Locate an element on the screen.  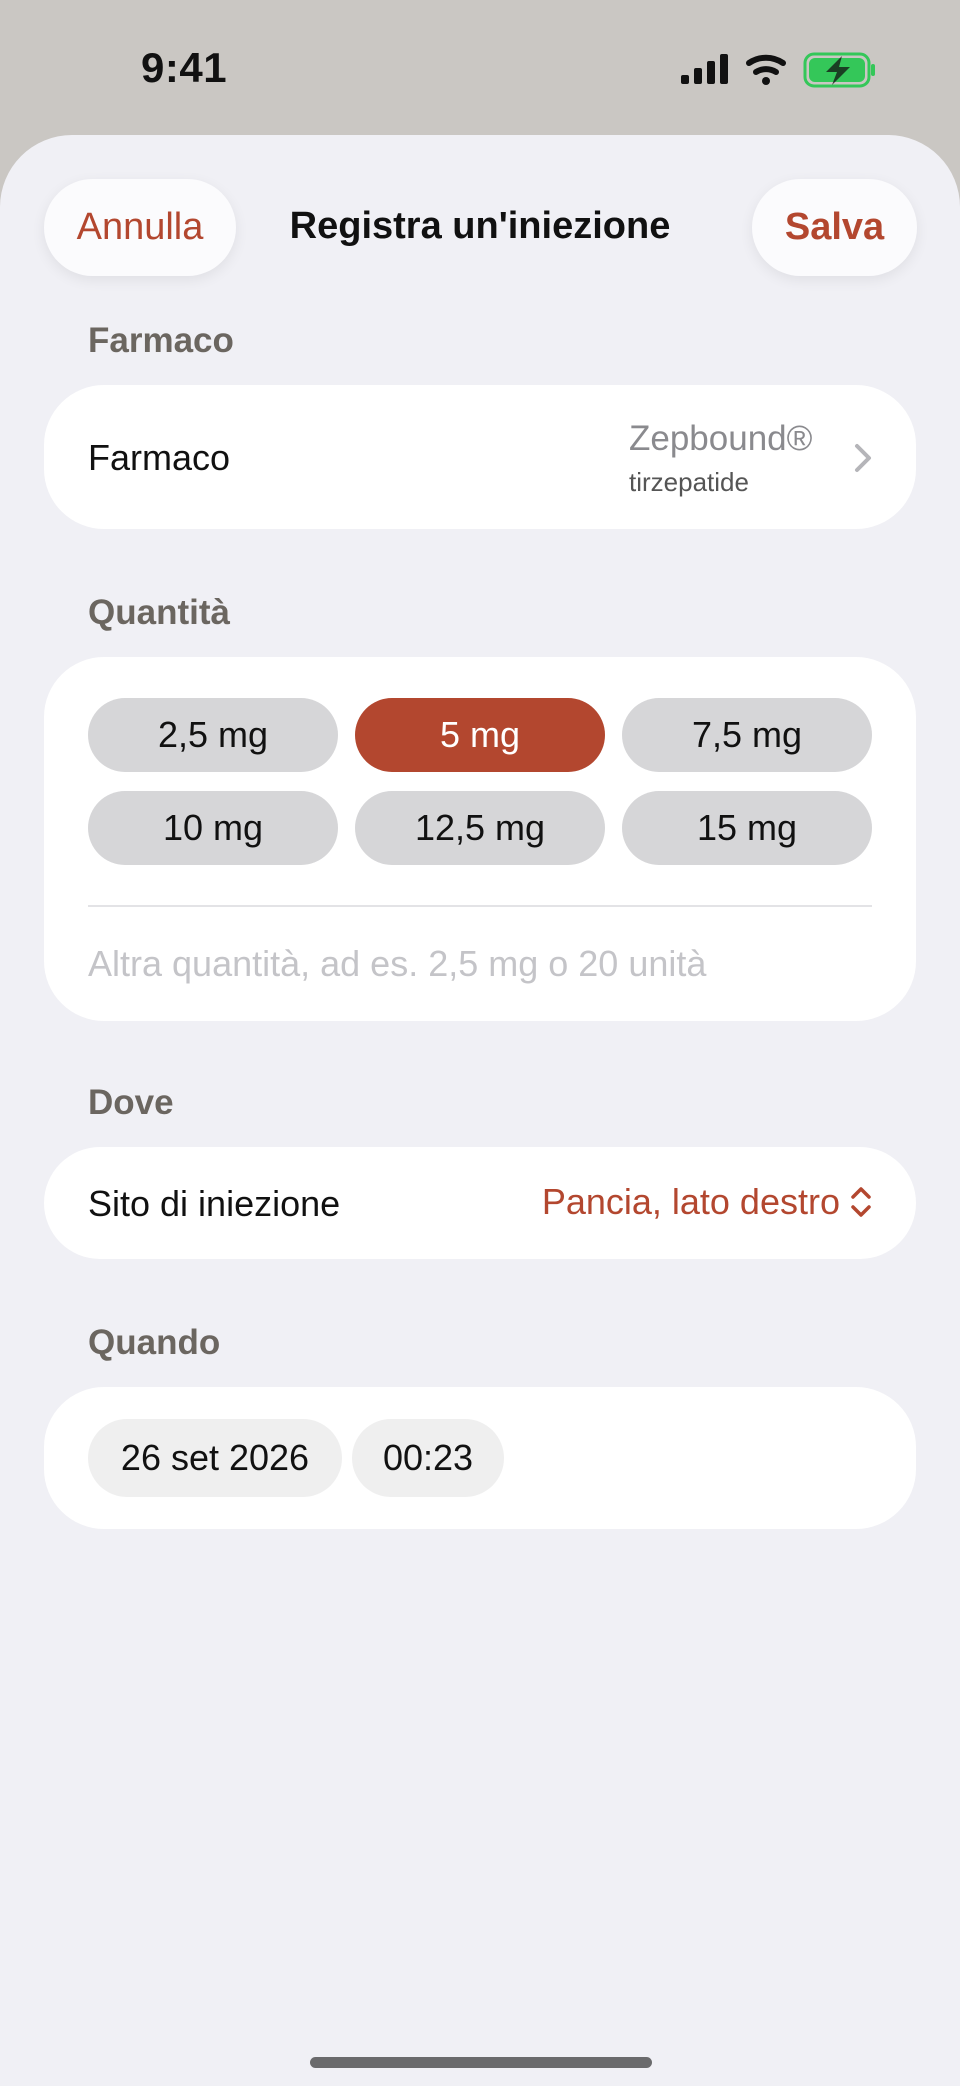
injection-site-select: Pancia, lato destro is located at coordinates (707, 1202).